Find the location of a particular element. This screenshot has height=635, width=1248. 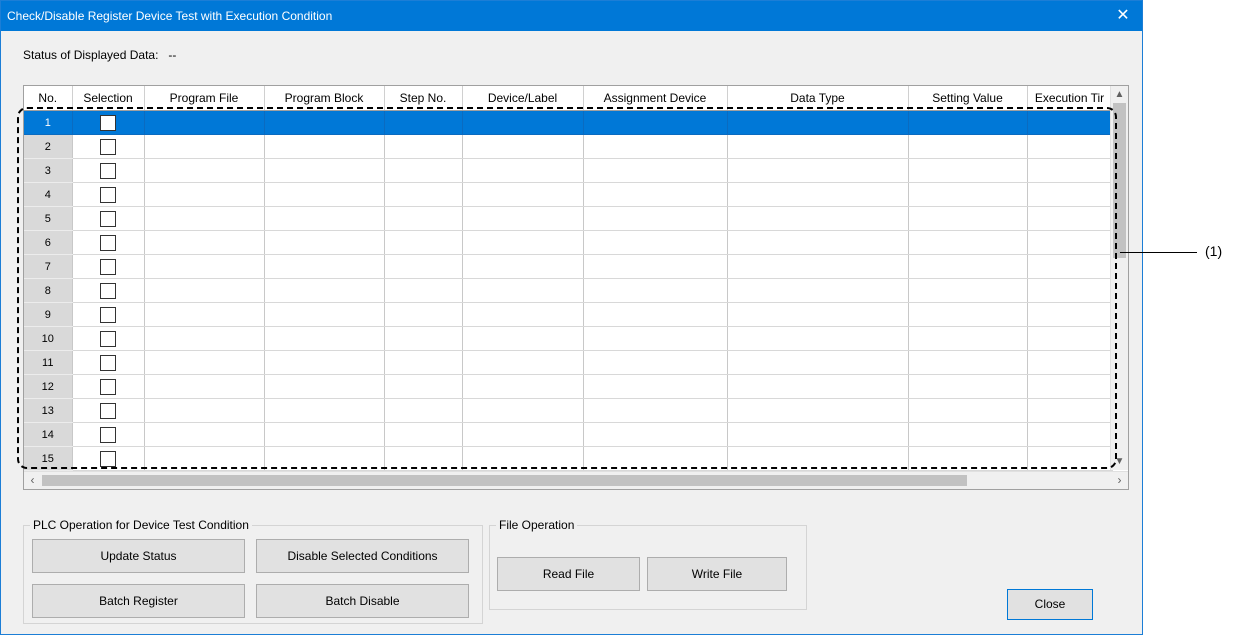

write-file-button: Write File is located at coordinates (717, 574).